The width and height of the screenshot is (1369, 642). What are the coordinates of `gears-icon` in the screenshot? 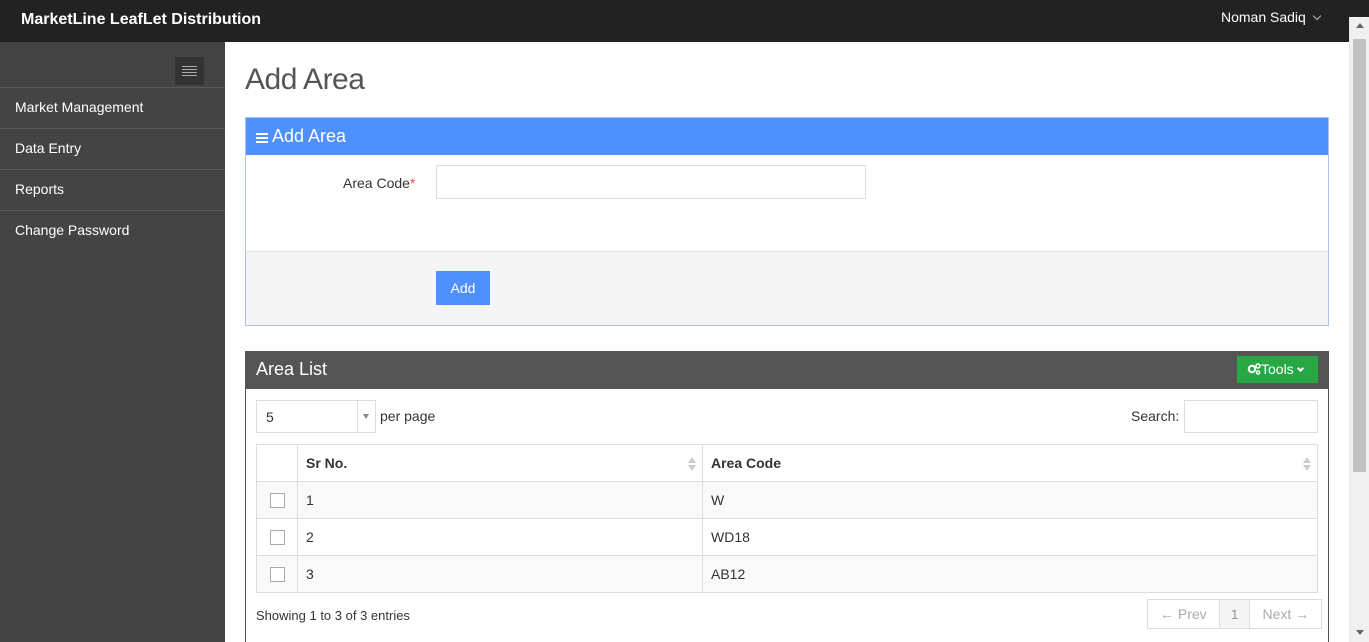 It's located at (1254, 369).